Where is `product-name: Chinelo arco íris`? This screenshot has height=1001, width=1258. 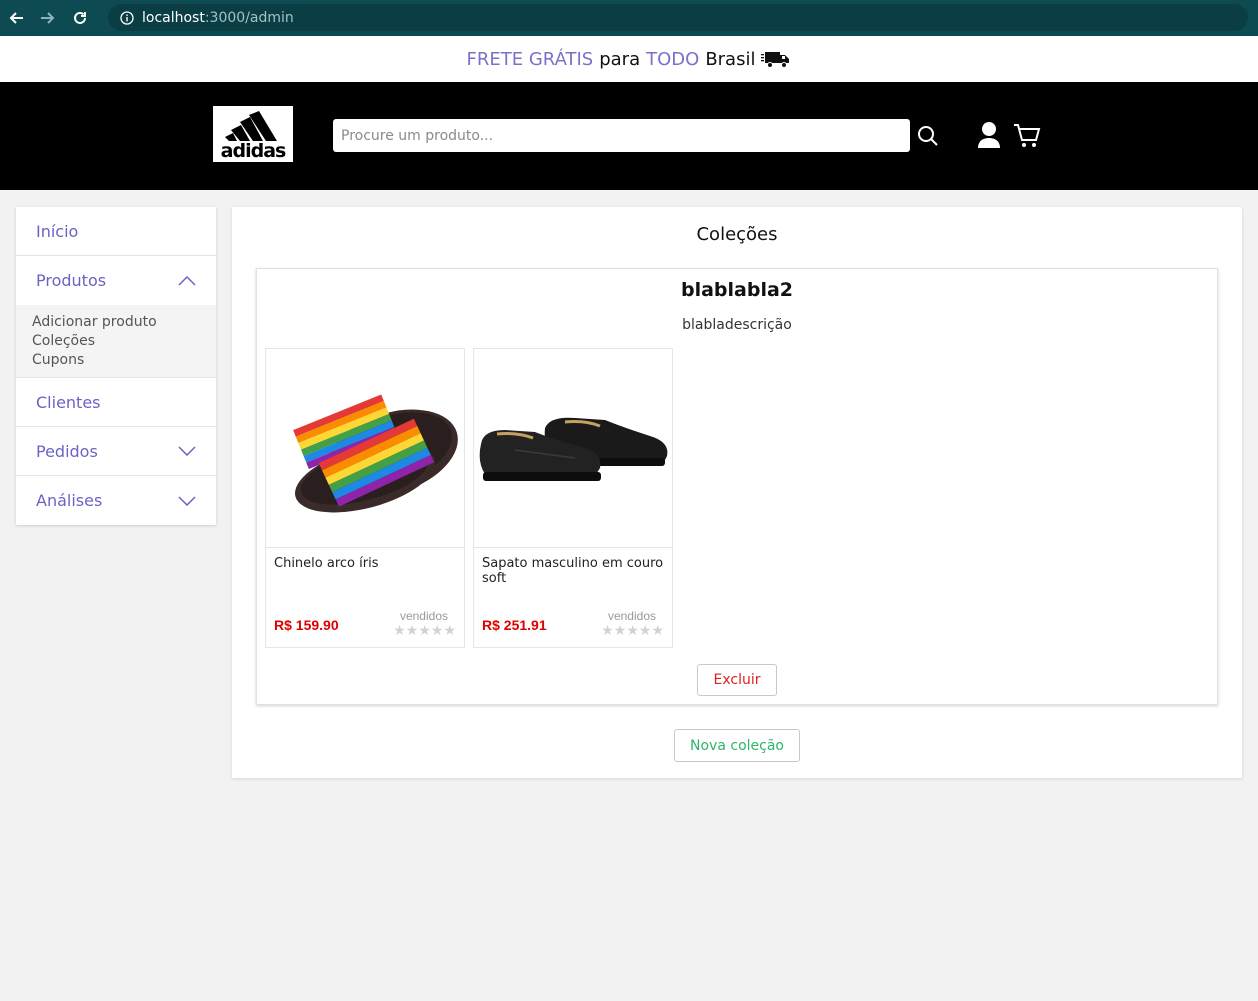 product-name: Chinelo arco íris is located at coordinates (326, 563).